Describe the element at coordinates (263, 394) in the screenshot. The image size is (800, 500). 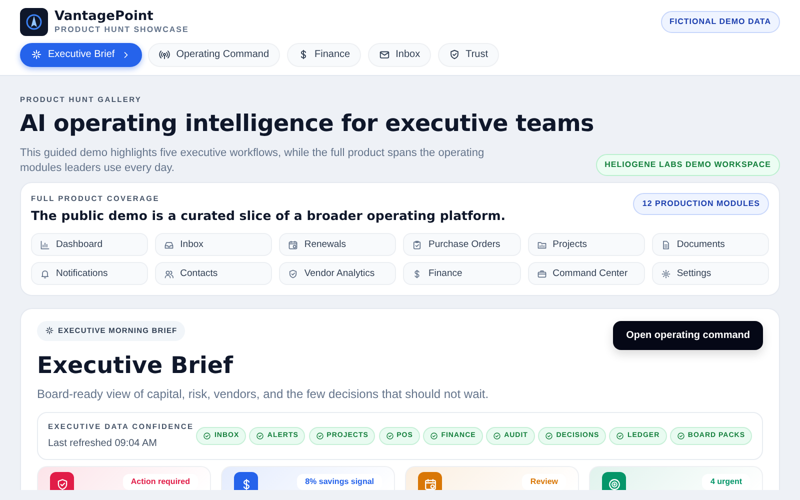
I see `brief-description: Board-ready view of capital, risk, vendors, and the few decisions that should not wait.` at that location.